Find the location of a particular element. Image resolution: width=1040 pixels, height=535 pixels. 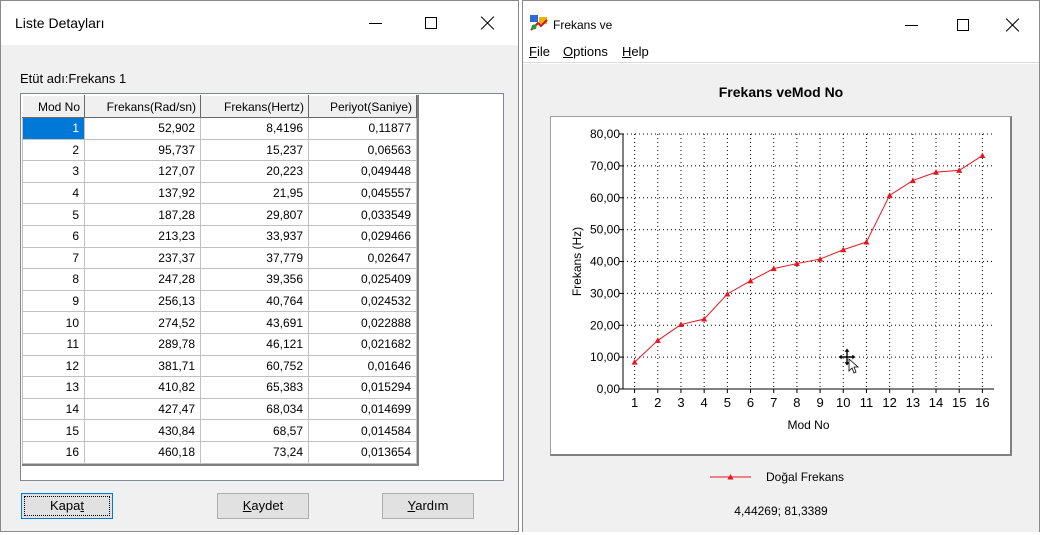

table-cell: 247,28 is located at coordinates (142, 279).